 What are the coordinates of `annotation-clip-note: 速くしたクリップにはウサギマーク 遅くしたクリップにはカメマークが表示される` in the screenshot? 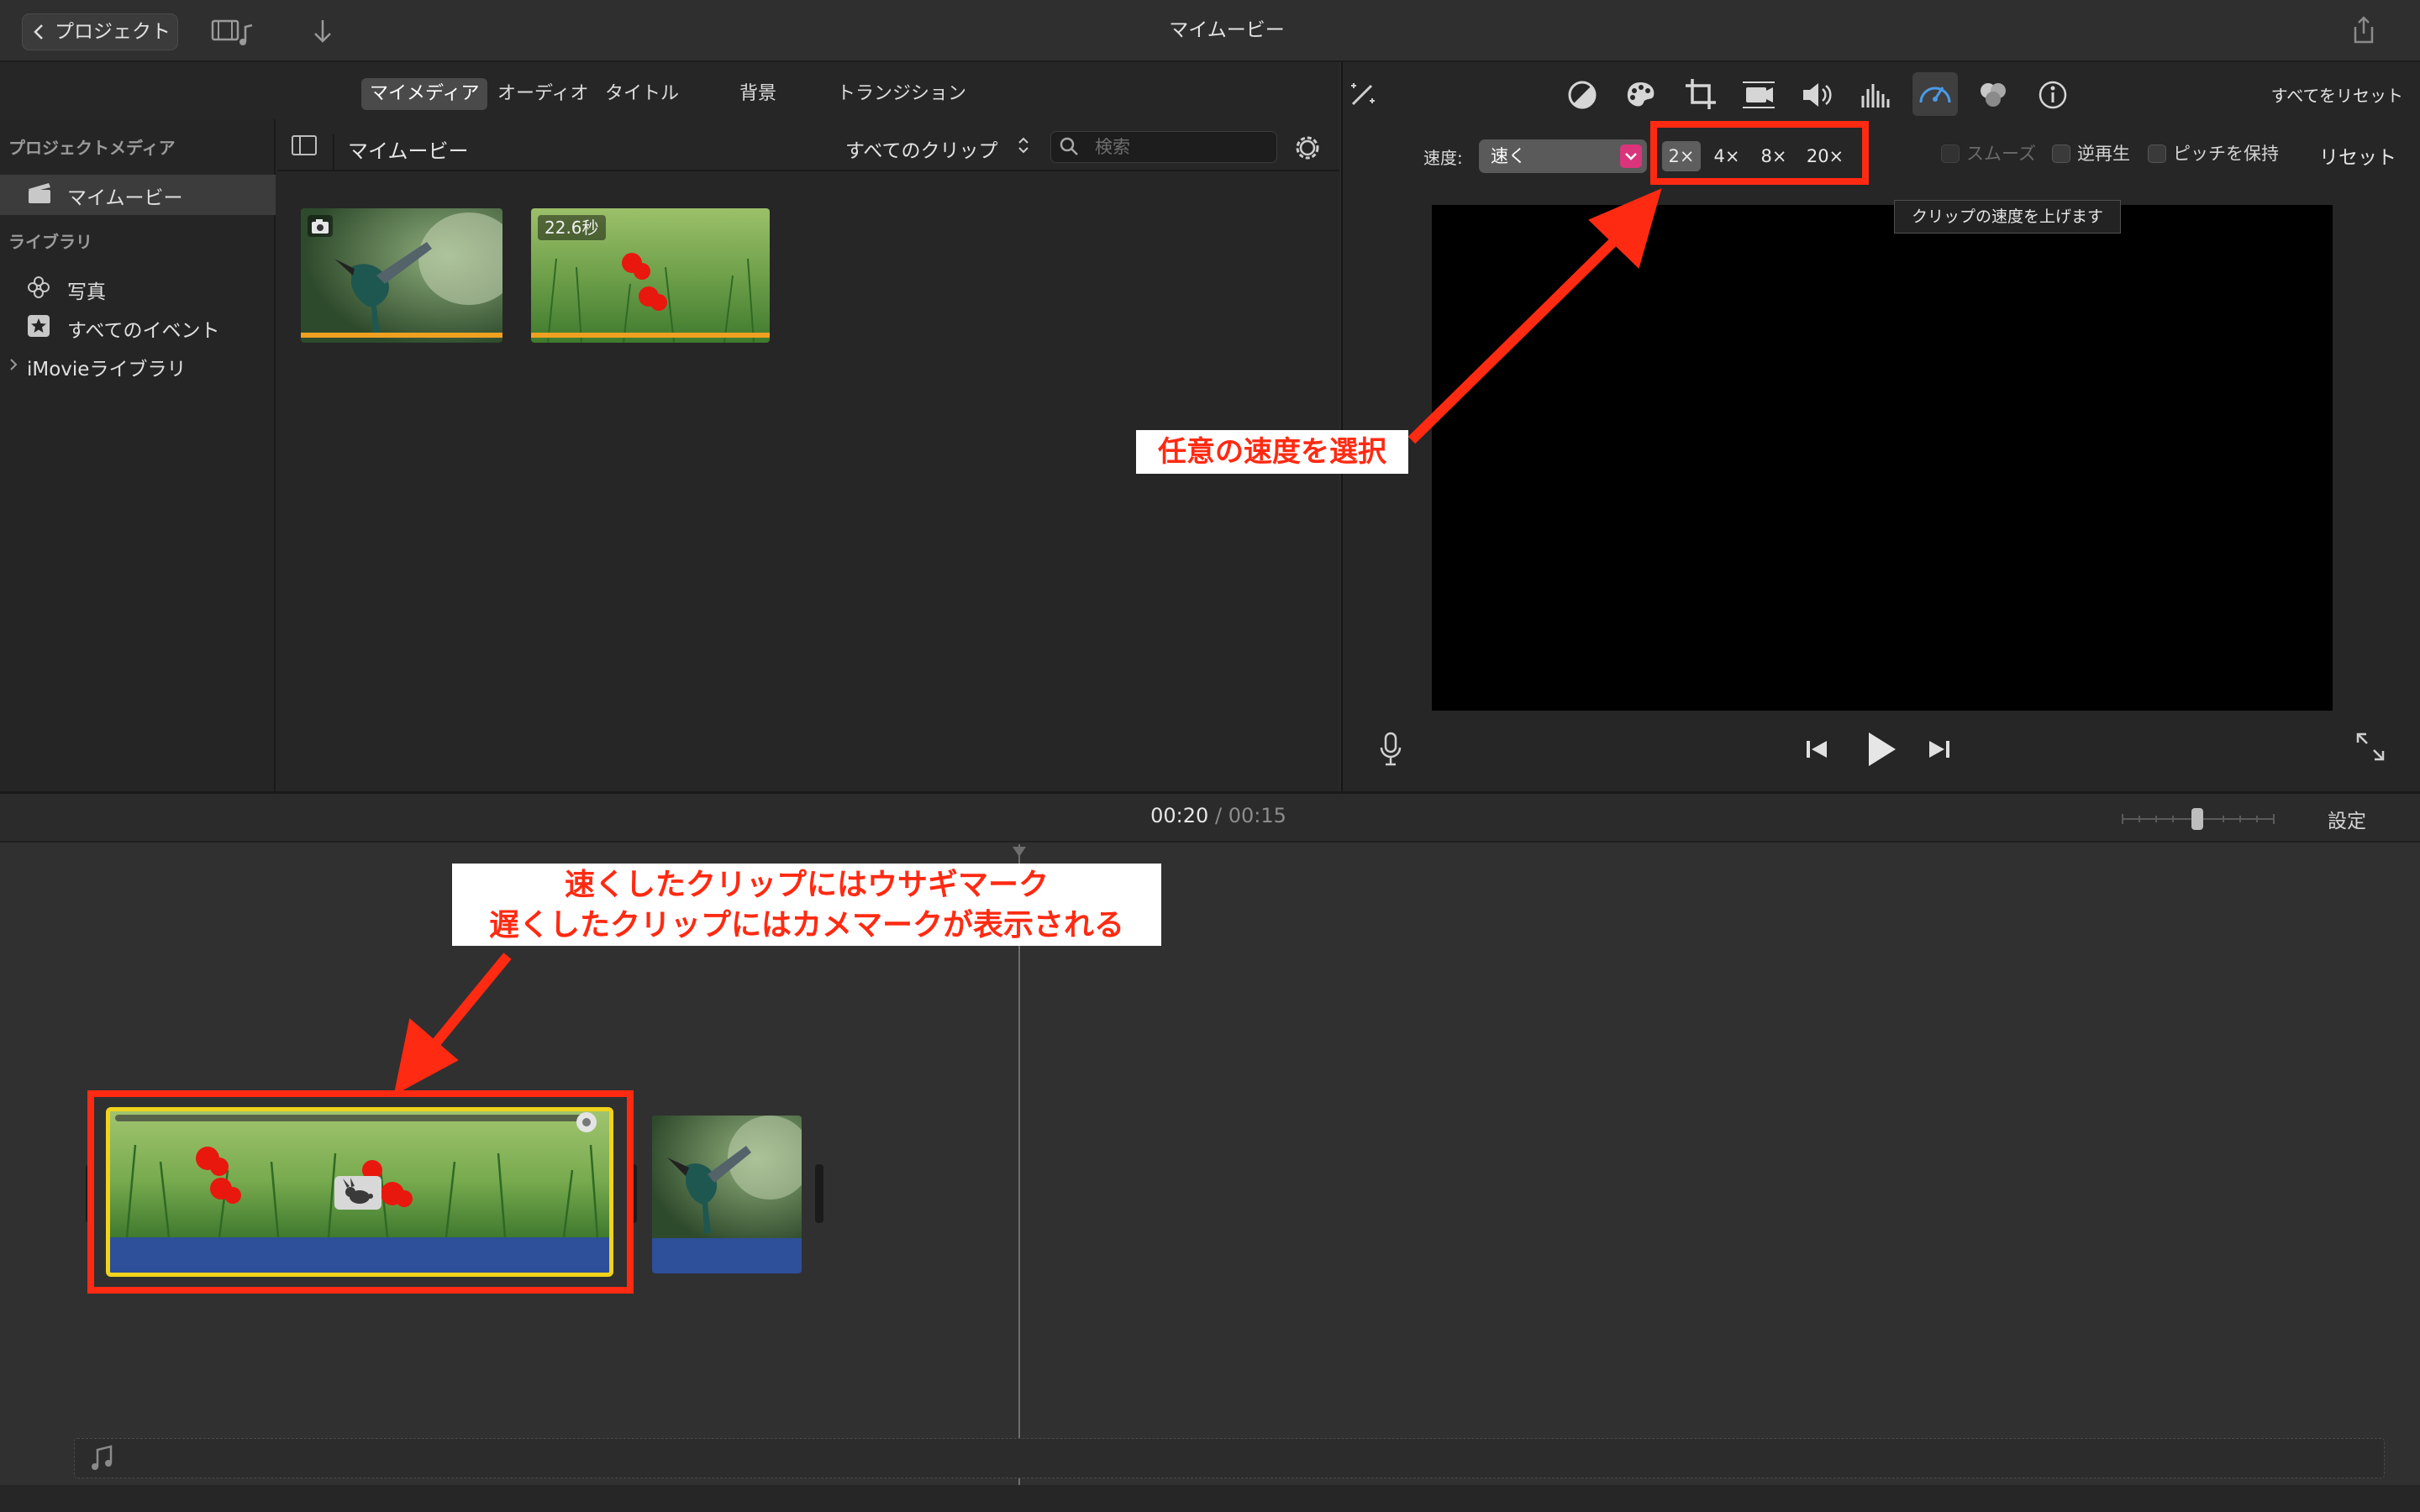 It's located at (807, 905).